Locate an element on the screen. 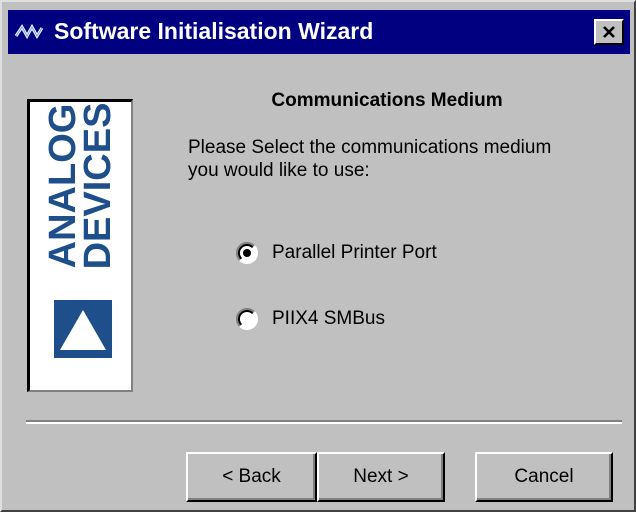 The width and height of the screenshot is (636, 512). instruction-line-1: Please Select the communications medium is located at coordinates (370, 147).